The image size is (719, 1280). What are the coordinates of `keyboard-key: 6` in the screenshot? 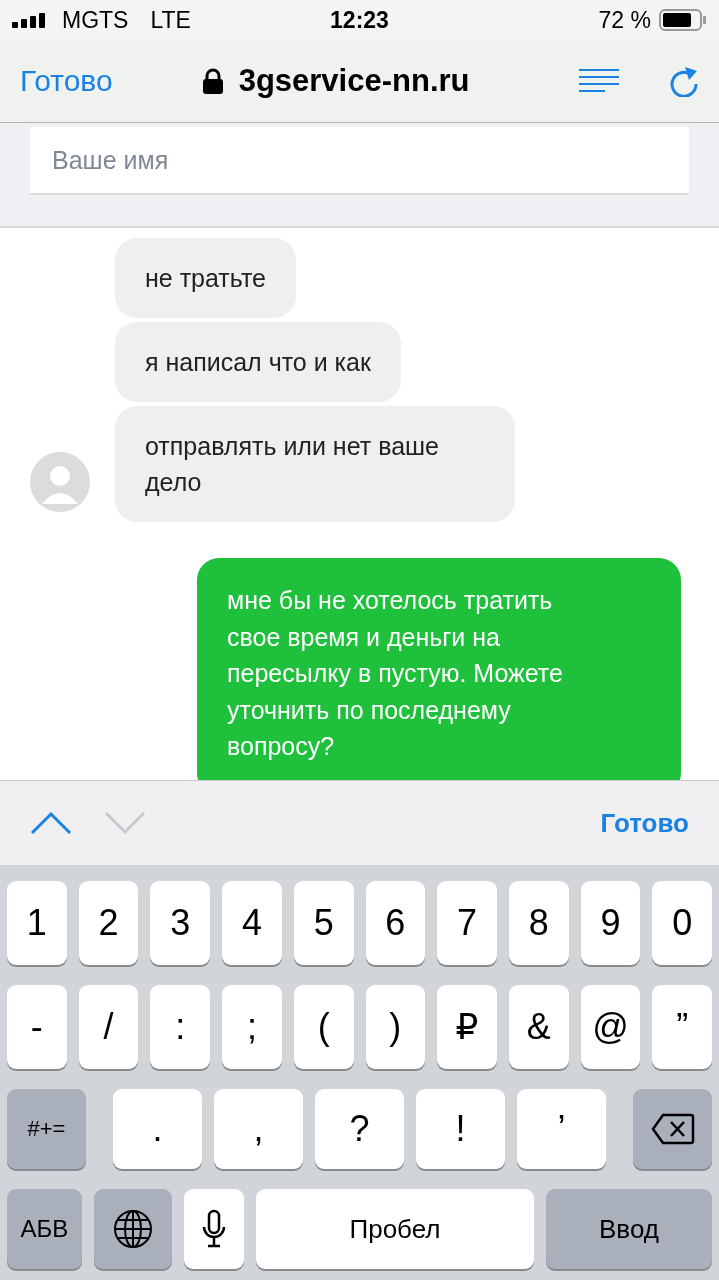 It's located at (395, 923).